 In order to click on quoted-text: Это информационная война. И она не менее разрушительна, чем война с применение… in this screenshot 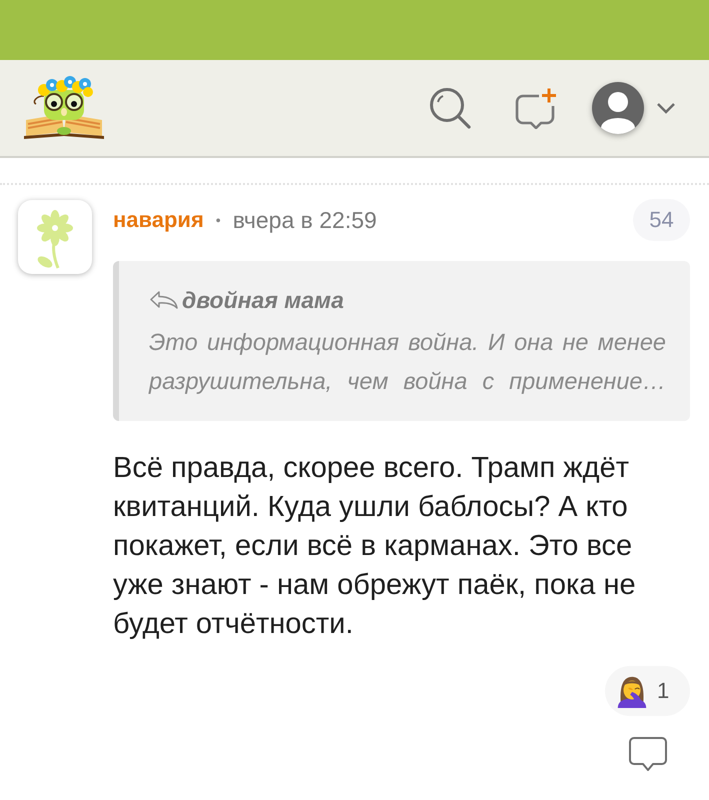, I will do `click(407, 362)`.